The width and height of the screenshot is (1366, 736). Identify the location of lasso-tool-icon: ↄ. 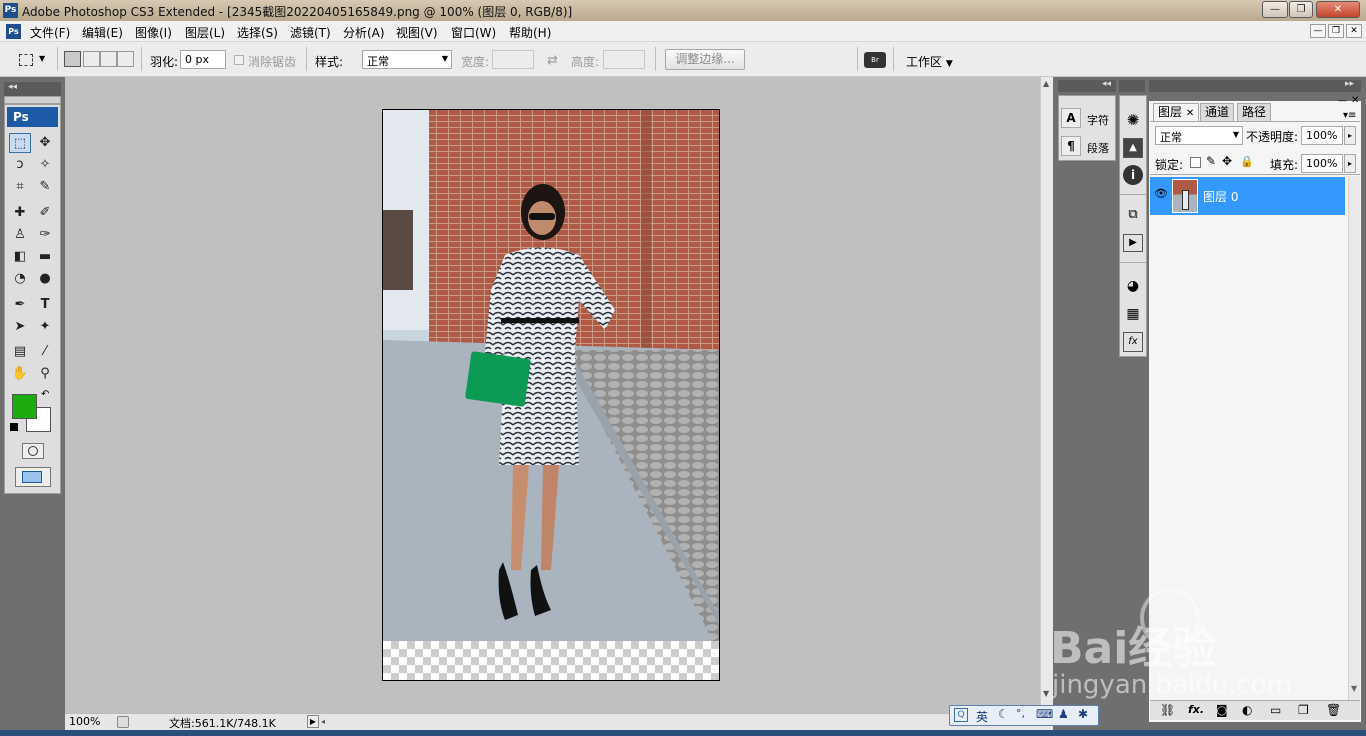
(20, 165).